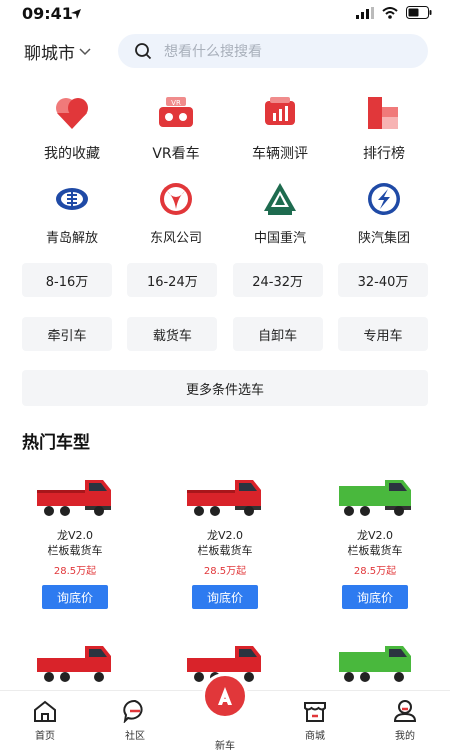  What do you see at coordinates (56, 443) in the screenshot?
I see `section-title: 热门车型` at bounding box center [56, 443].